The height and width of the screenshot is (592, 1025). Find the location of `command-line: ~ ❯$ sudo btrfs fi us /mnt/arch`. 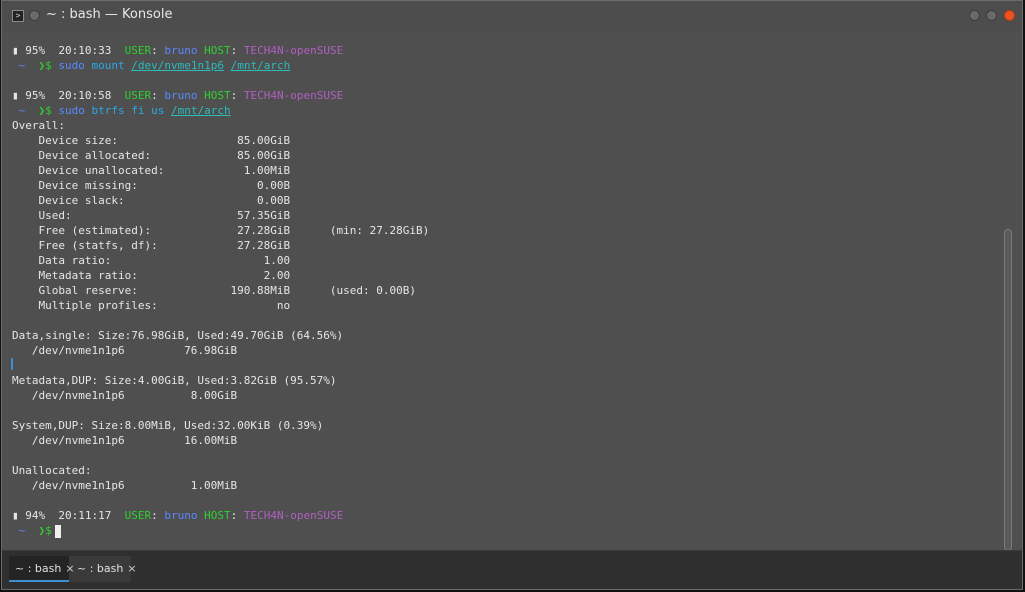

command-line: ~ ❯$ sudo btrfs fi us /mnt/arch is located at coordinates (124, 110).